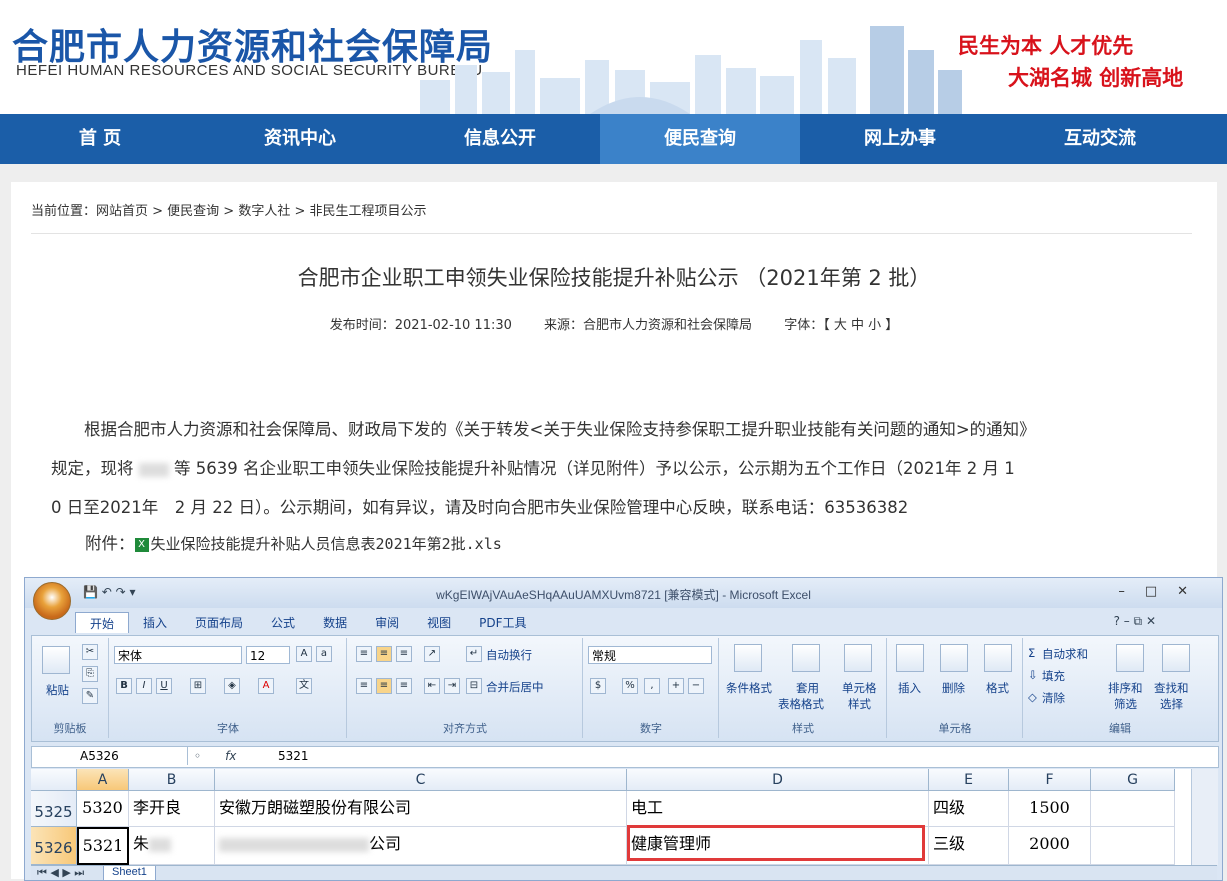 This screenshot has width=1227, height=881. I want to click on percent-icon: %, so click(630, 686).